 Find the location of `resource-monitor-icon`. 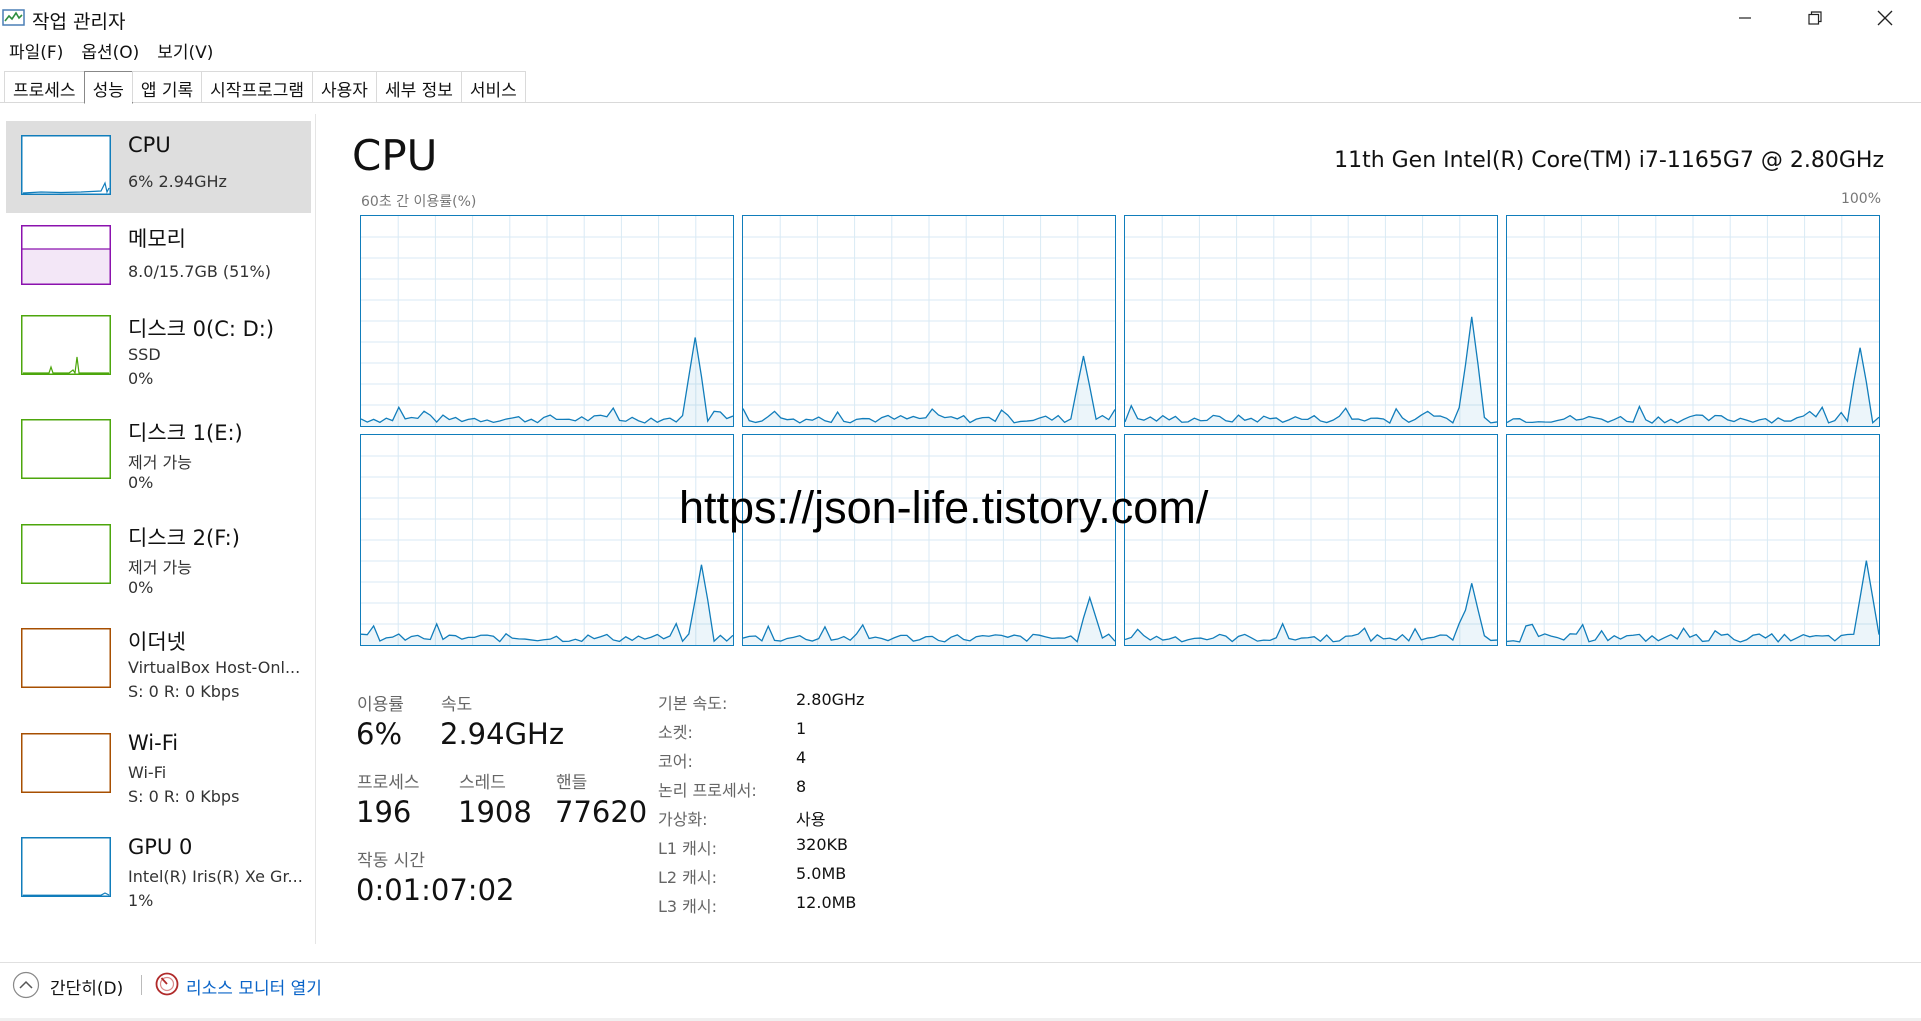

resource-monitor-icon is located at coordinates (167, 984).